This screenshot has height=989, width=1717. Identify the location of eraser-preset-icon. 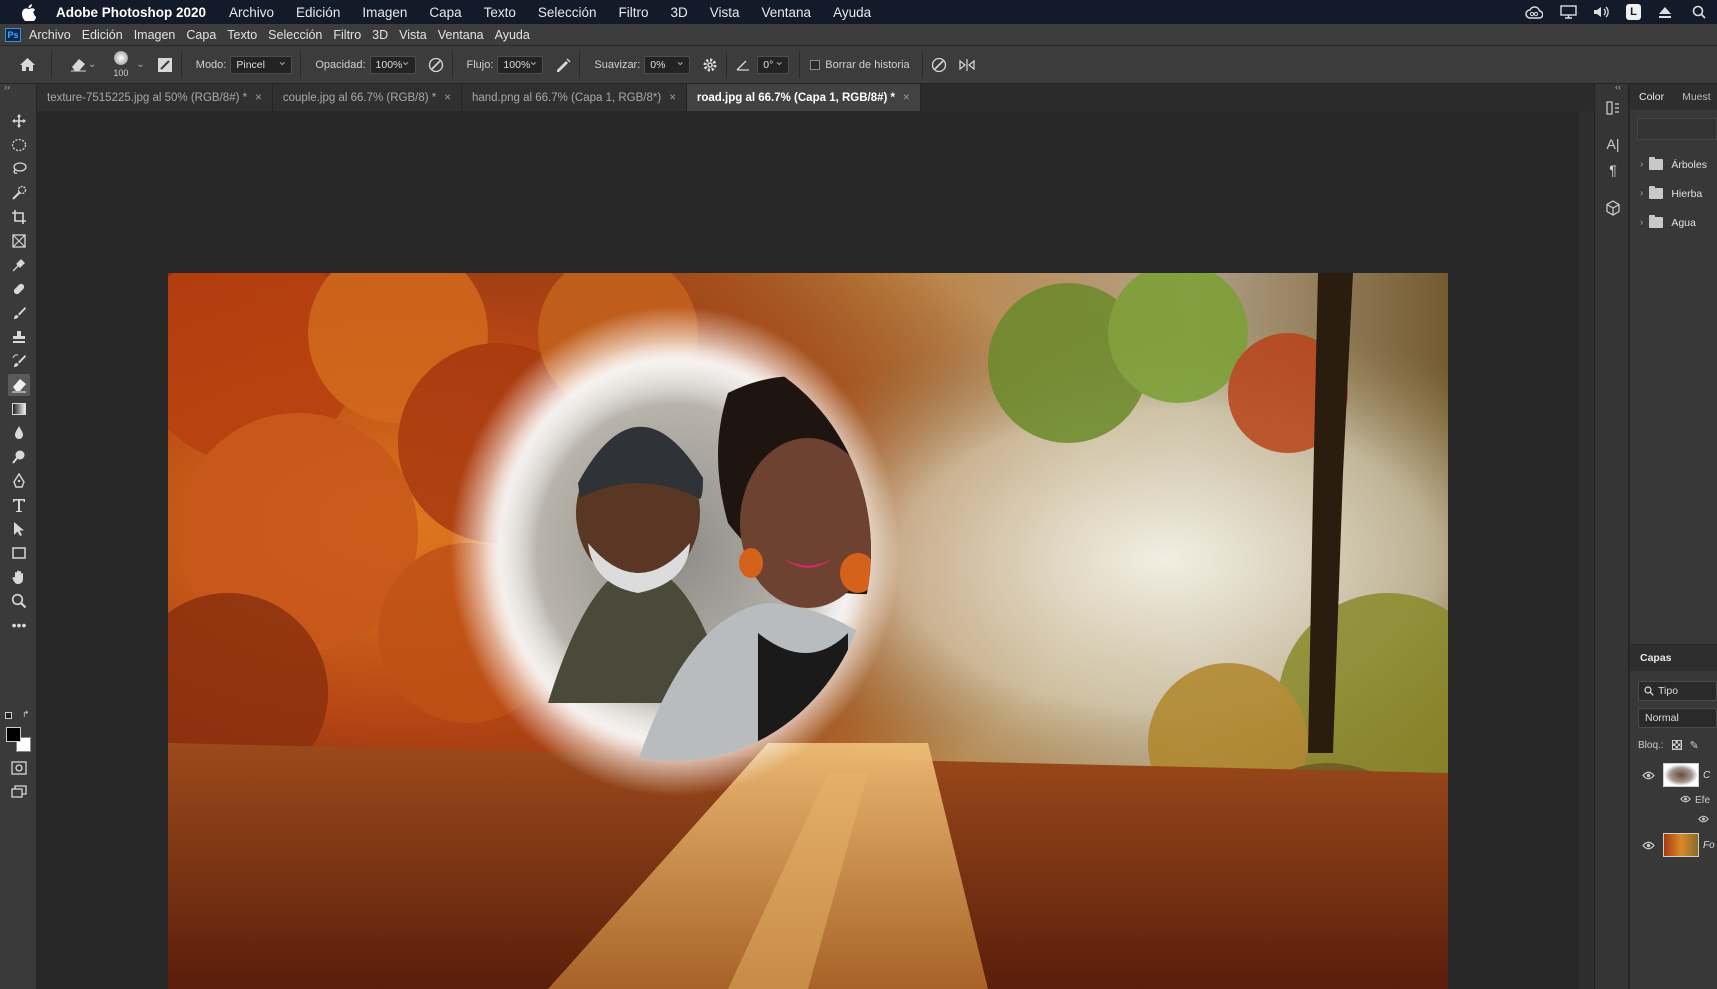
(78, 65).